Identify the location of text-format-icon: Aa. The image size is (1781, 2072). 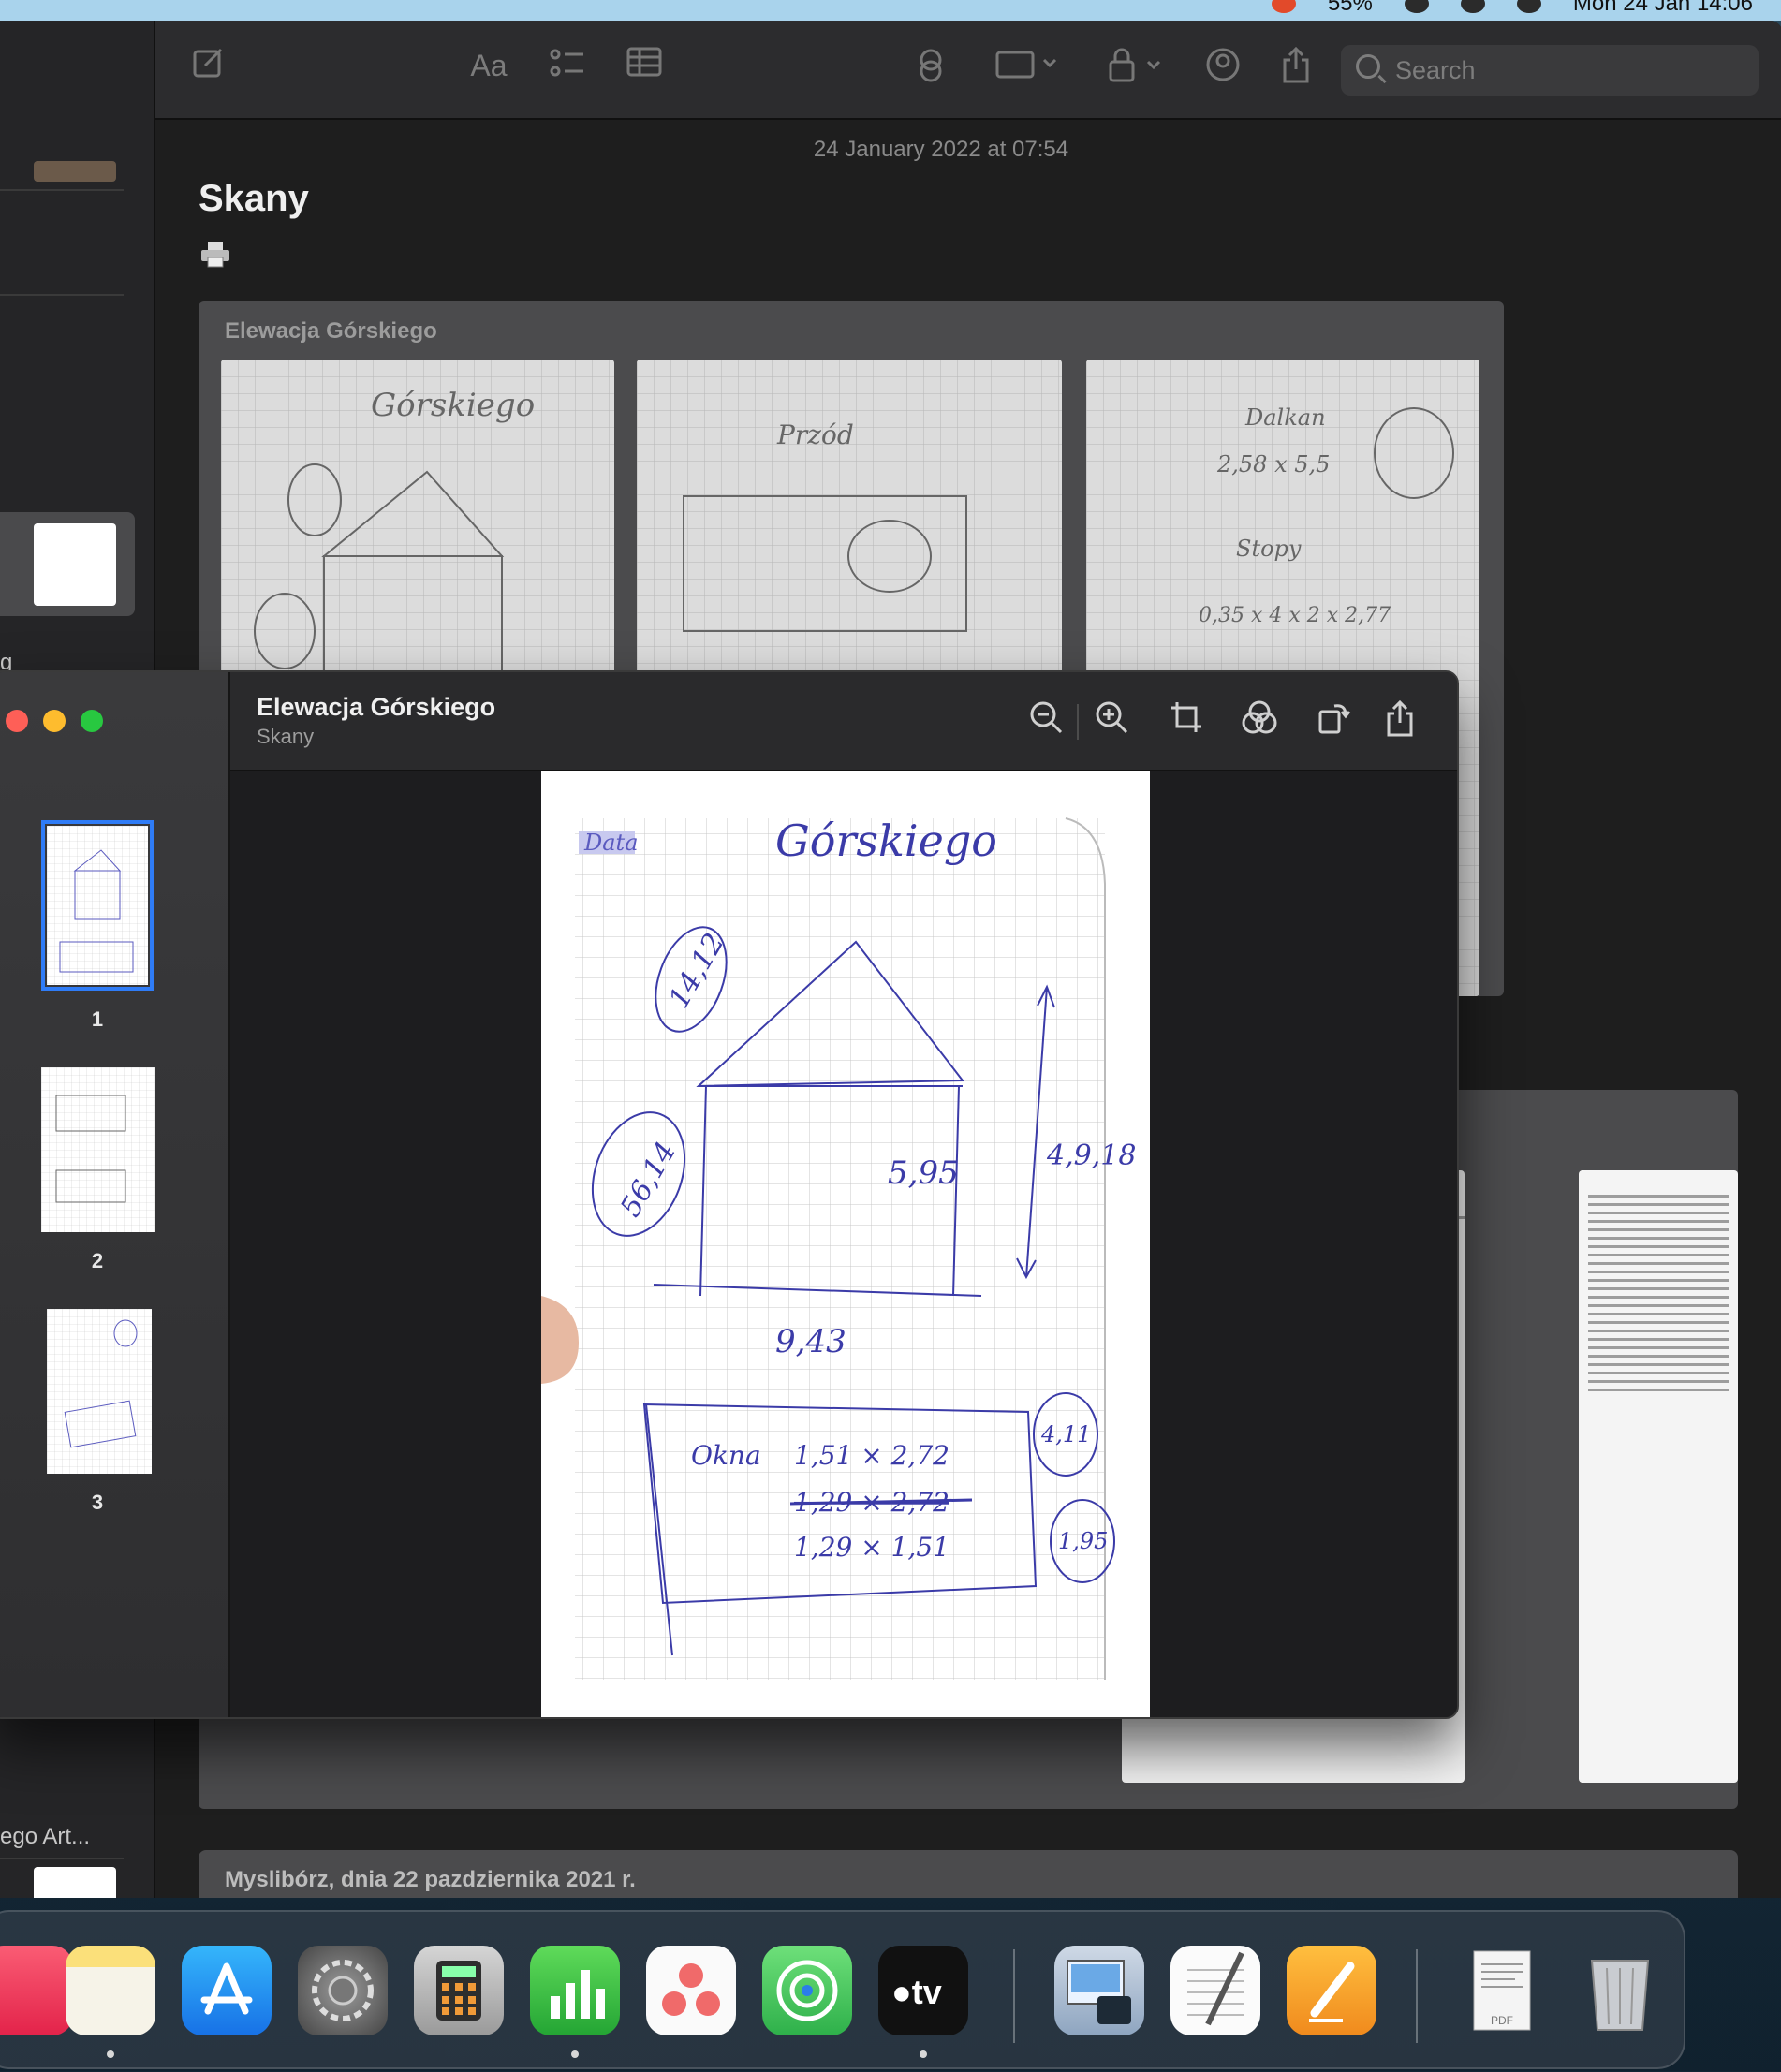
(488, 66).